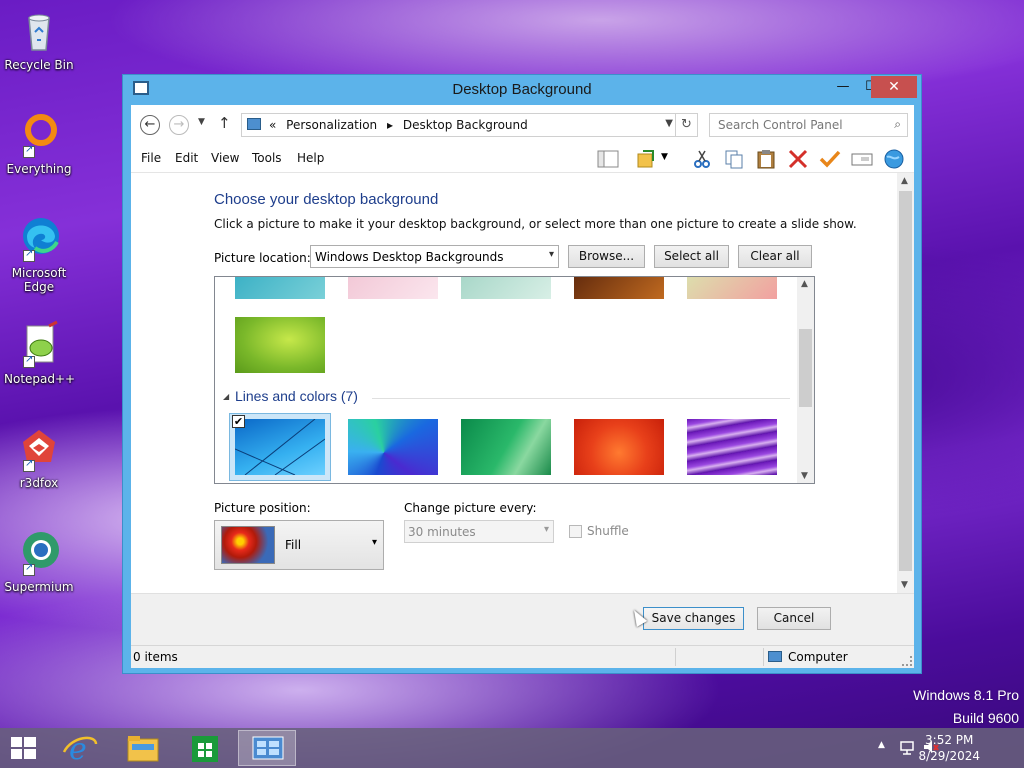 Image resolution: width=1024 pixels, height=768 pixels. I want to click on gallery-scrollbar: ▲ ▼, so click(805, 380).